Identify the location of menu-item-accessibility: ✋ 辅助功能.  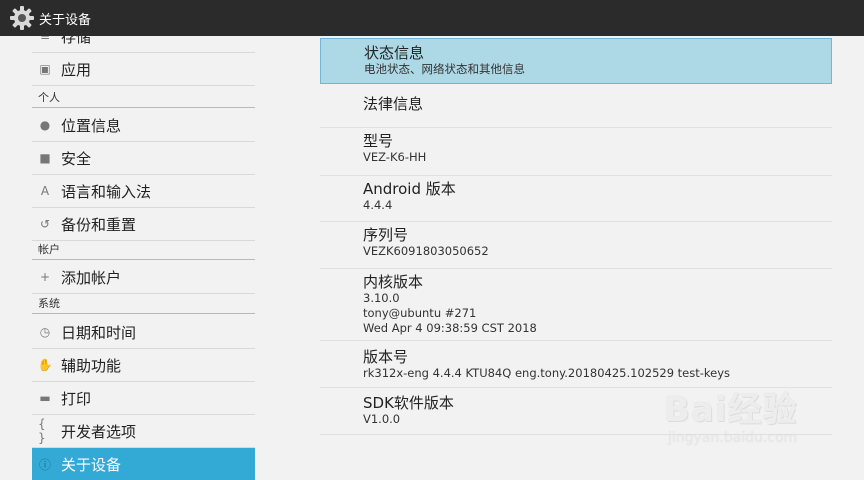
(143, 365).